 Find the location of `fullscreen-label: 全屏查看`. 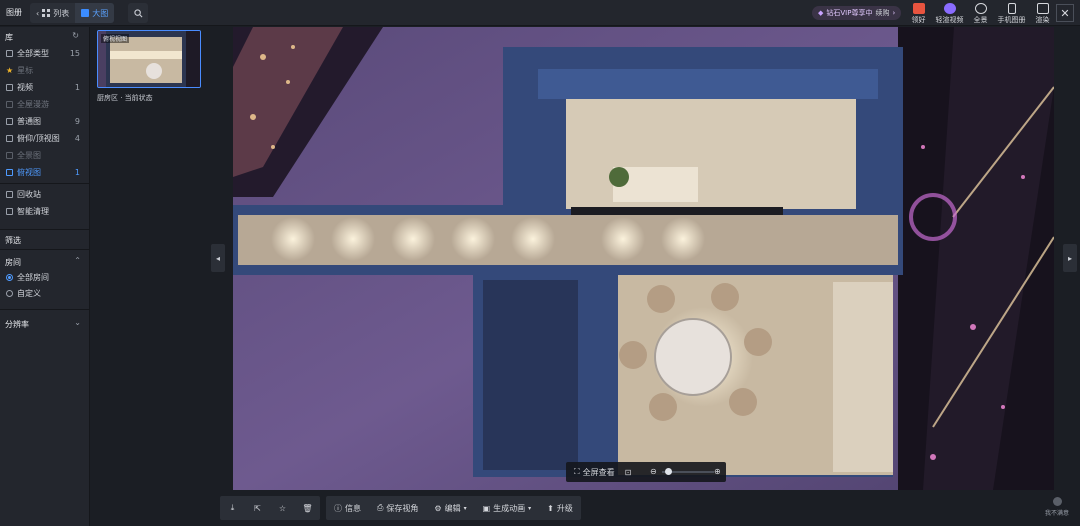

fullscreen-label: 全屏查看 is located at coordinates (598, 472).